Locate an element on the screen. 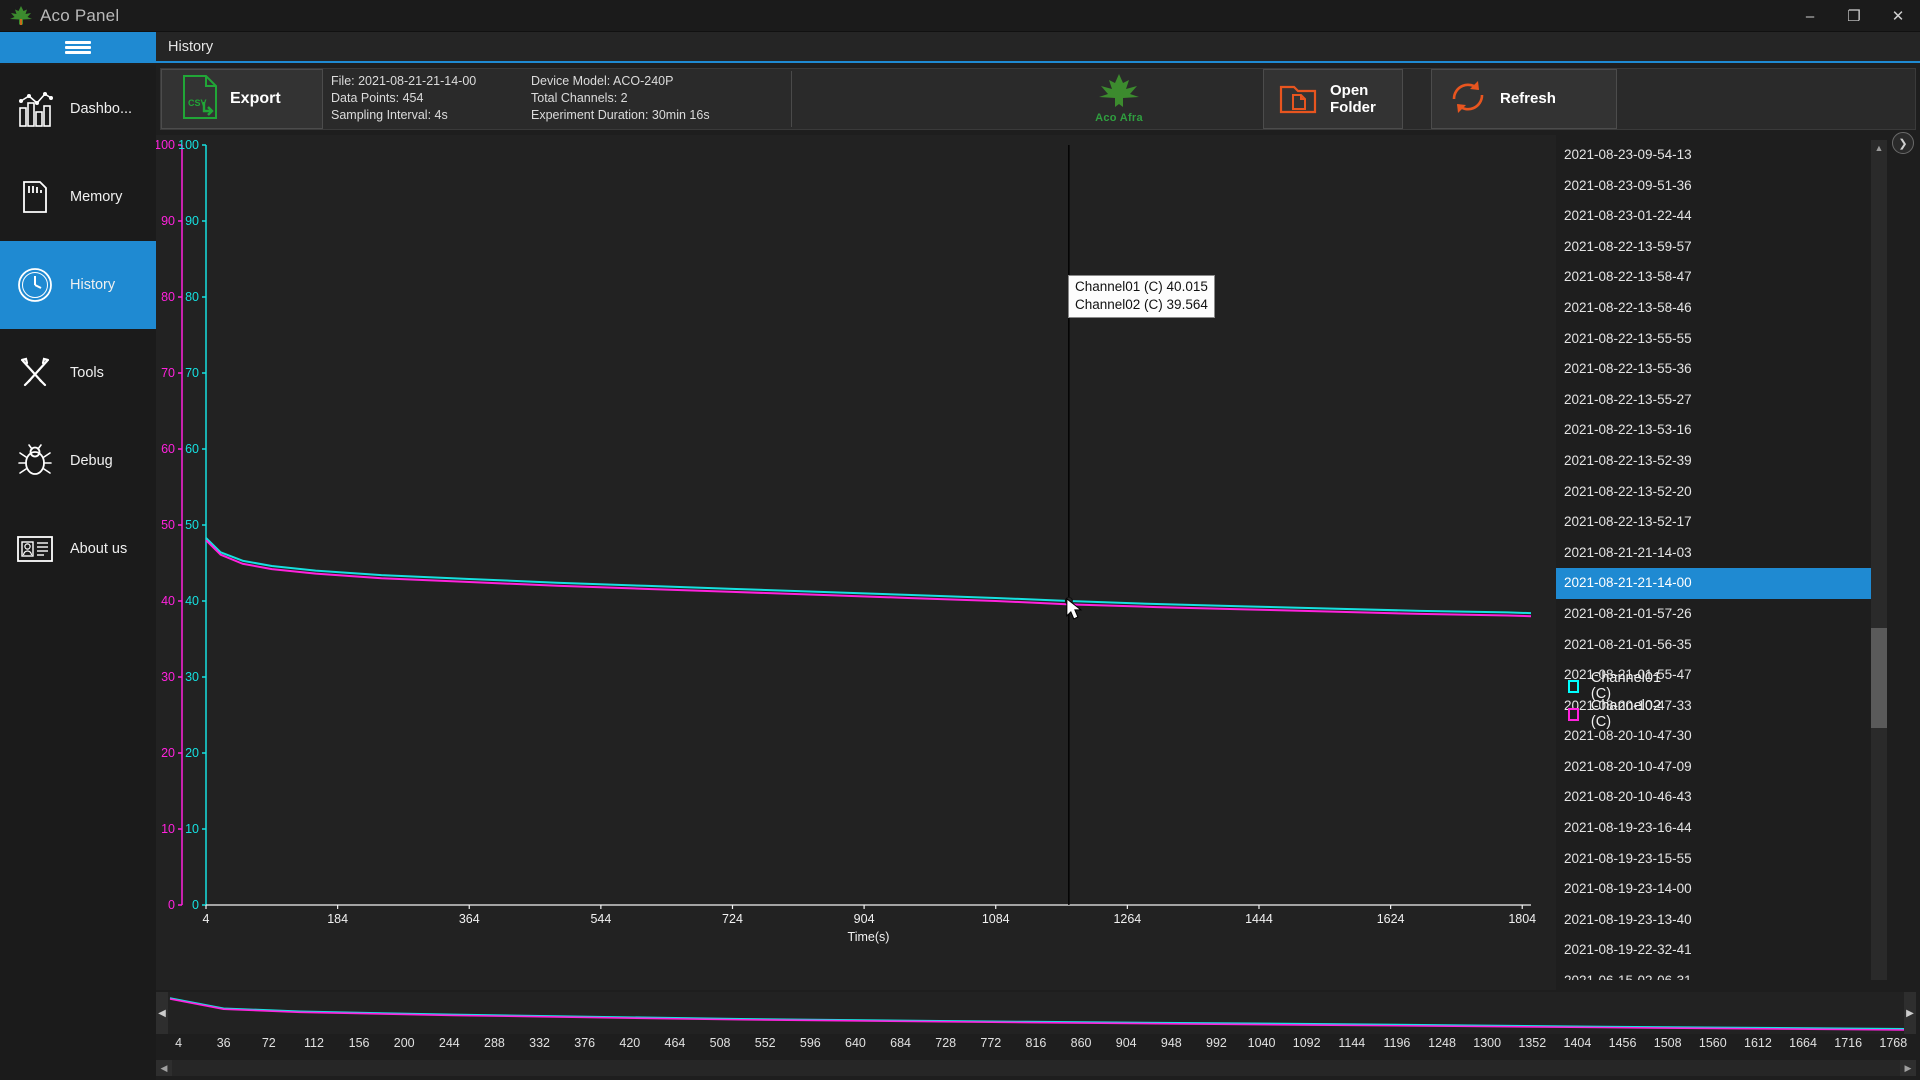 This screenshot has height=1080, width=1920. legend-item-channel01: Channel01 (C) is located at coordinates (1615, 686).